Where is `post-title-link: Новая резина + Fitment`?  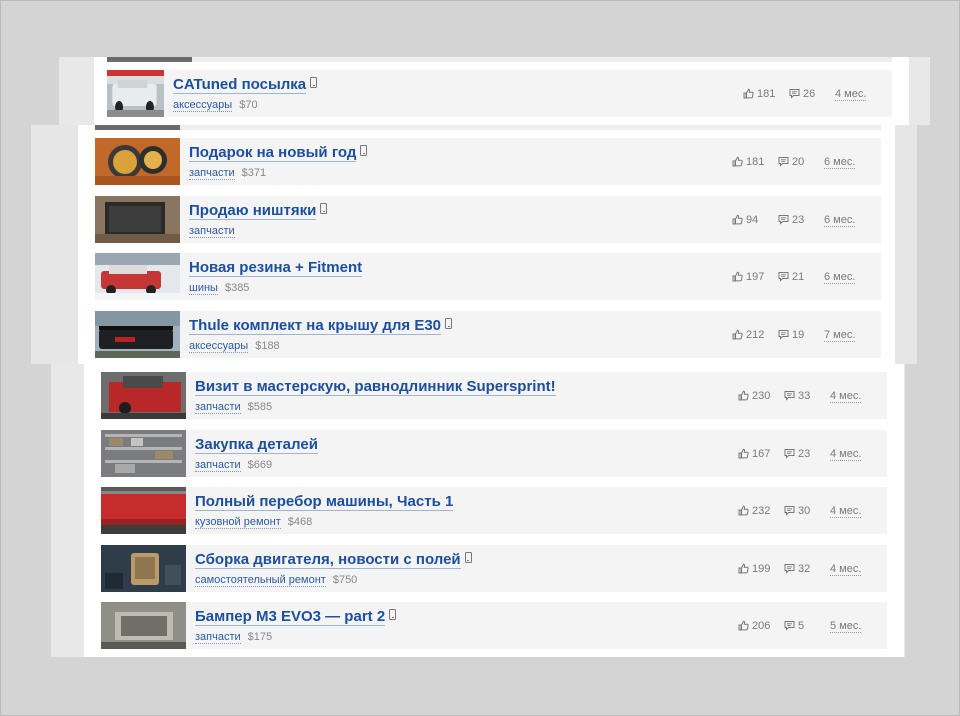 post-title-link: Новая резина + Fitment is located at coordinates (276, 268).